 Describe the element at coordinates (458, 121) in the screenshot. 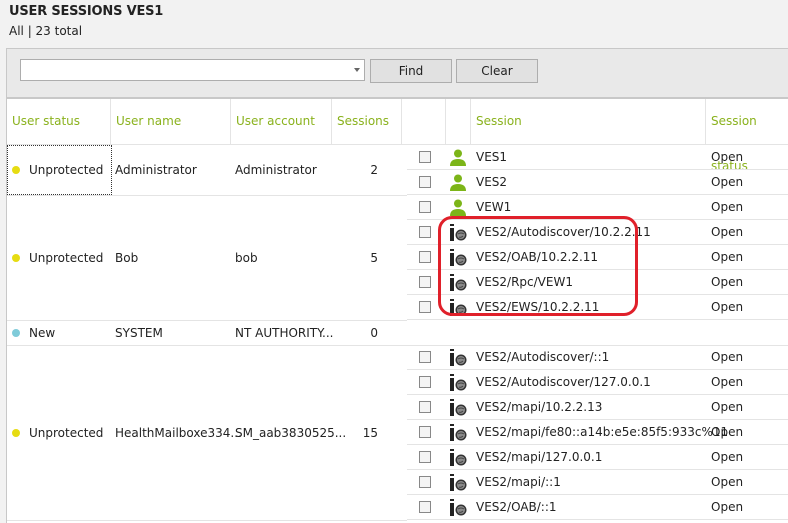

I see `column-header-icon` at that location.